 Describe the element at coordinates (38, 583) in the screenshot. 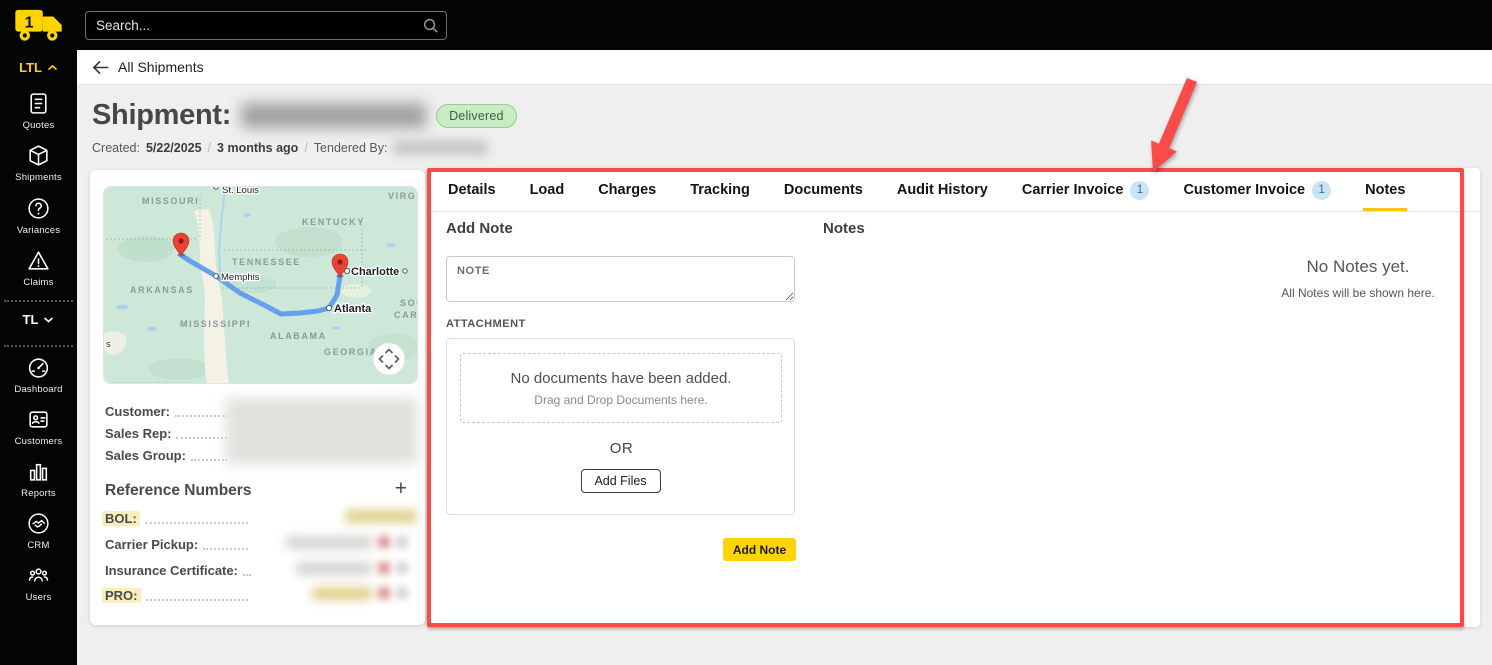

I see `sidebar-item-users: Users` at that location.